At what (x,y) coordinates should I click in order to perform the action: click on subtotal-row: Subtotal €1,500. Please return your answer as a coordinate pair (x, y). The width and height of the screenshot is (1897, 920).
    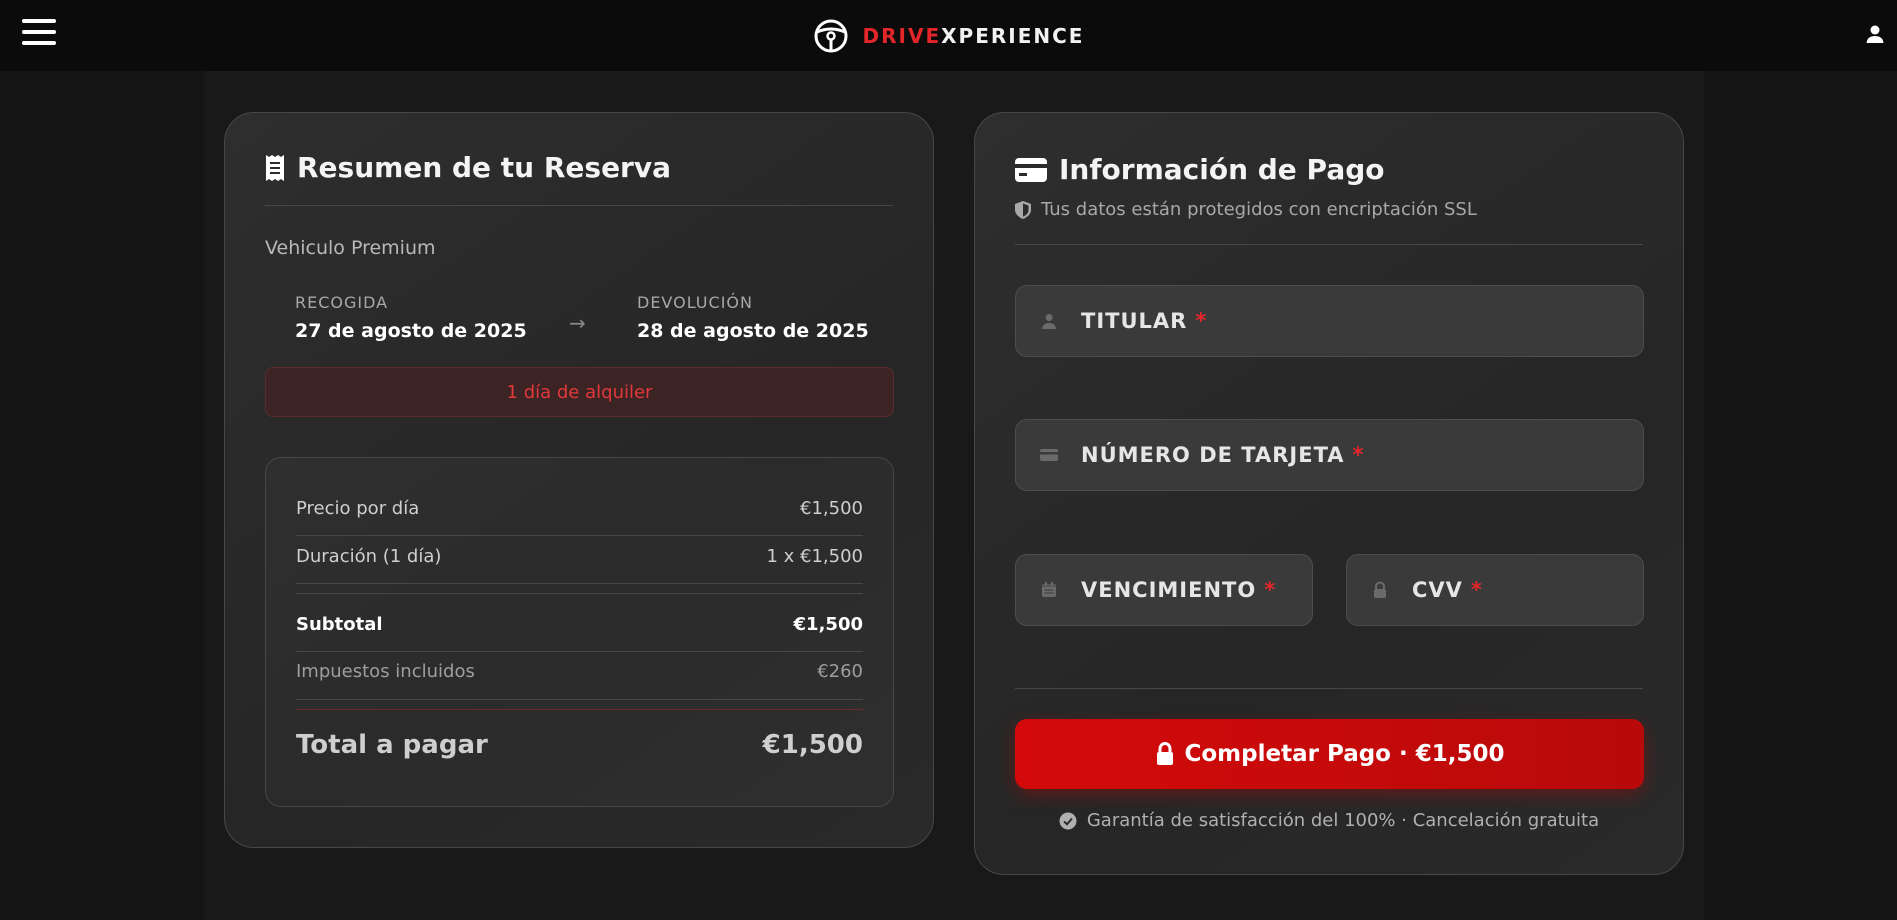
    Looking at the image, I should click on (579, 624).